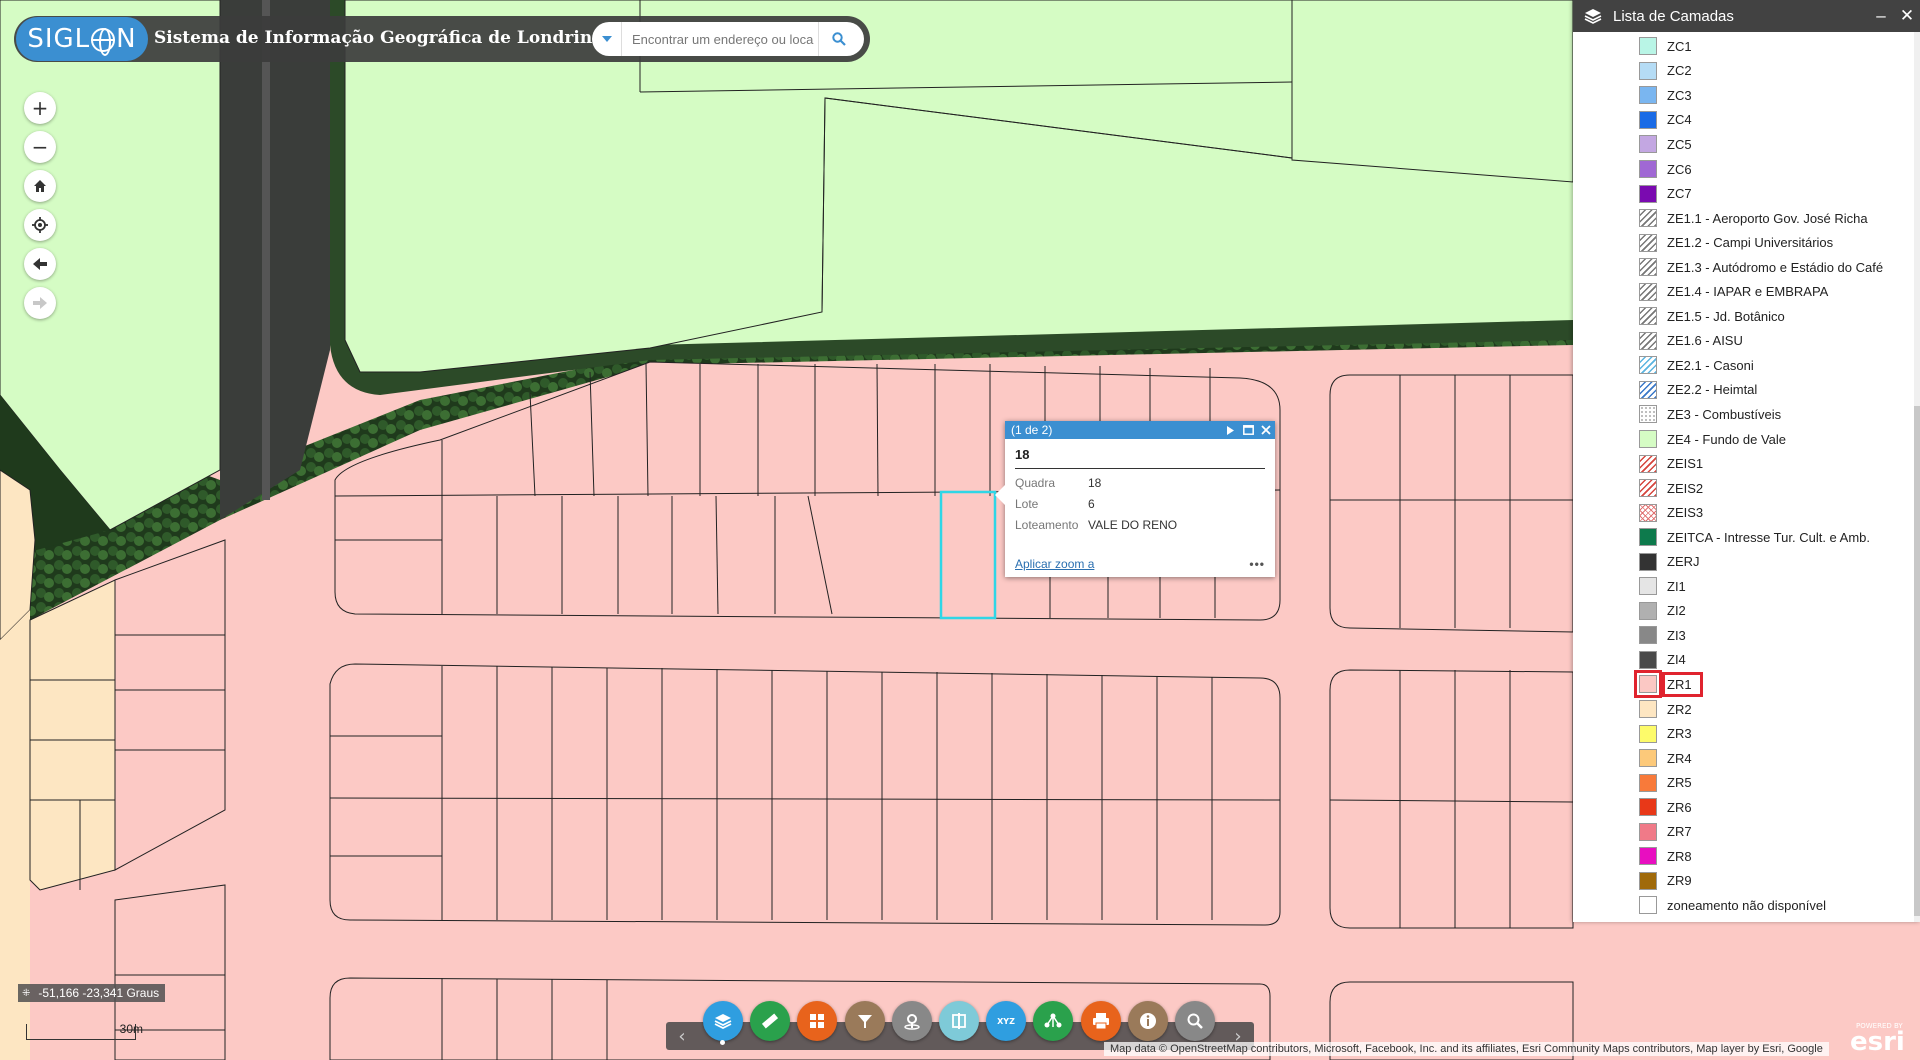 This screenshot has width=1920, height=1060. What do you see at coordinates (1769, 537) in the screenshot?
I see `legend-label: ZEITCA - Intresse Tur. Cult. e Amb.` at bounding box center [1769, 537].